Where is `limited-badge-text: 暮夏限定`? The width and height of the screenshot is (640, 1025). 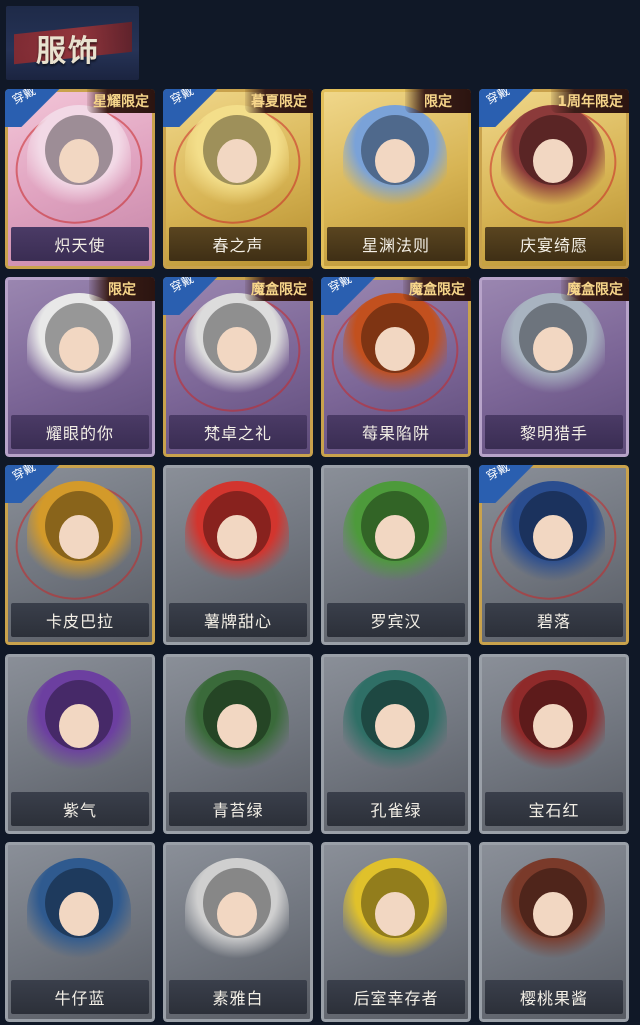
limited-badge-text: 暮夏限定 is located at coordinates (279, 102).